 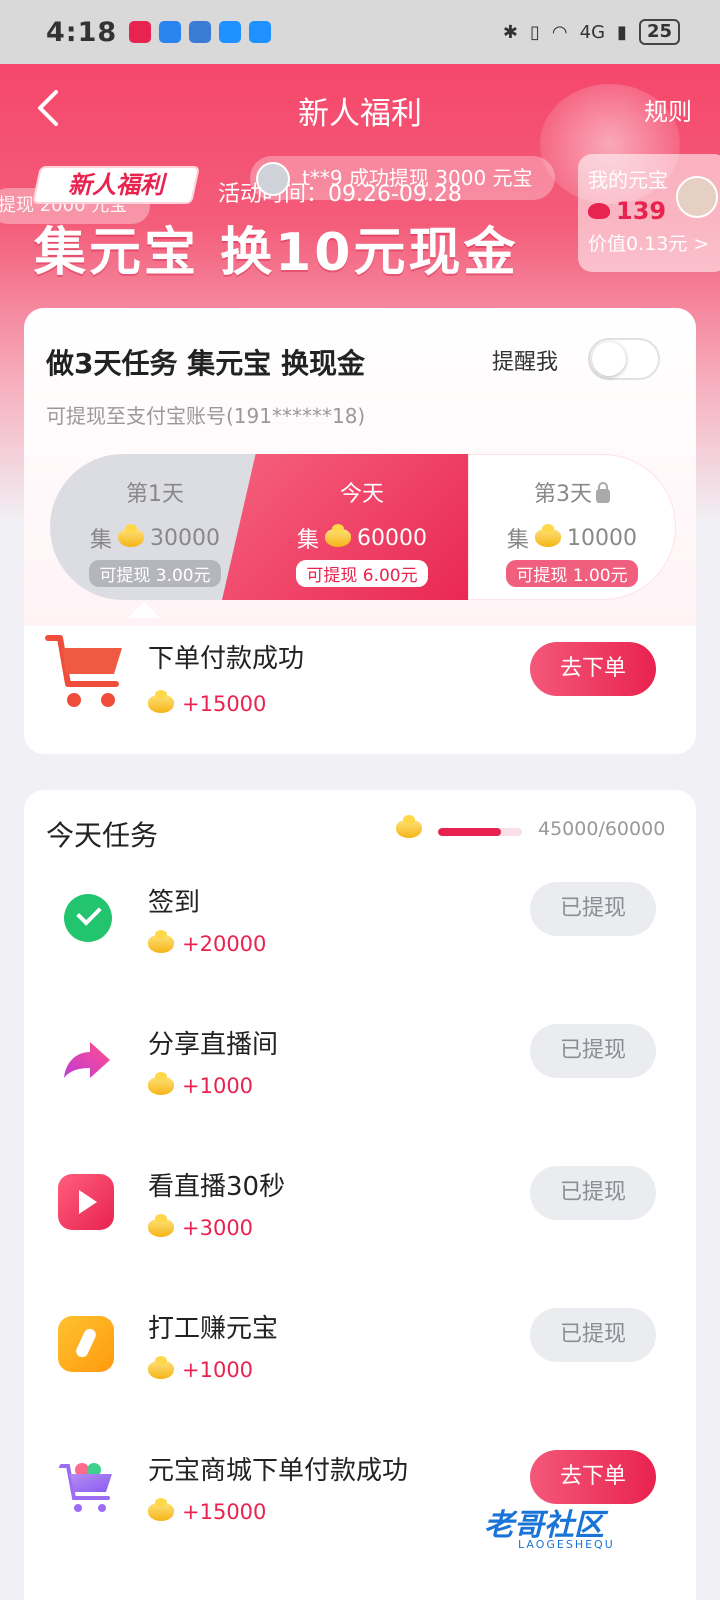 I want to click on my-coins-panel: 我的元宝 139 价值0.13元 >, so click(x=649, y=213).